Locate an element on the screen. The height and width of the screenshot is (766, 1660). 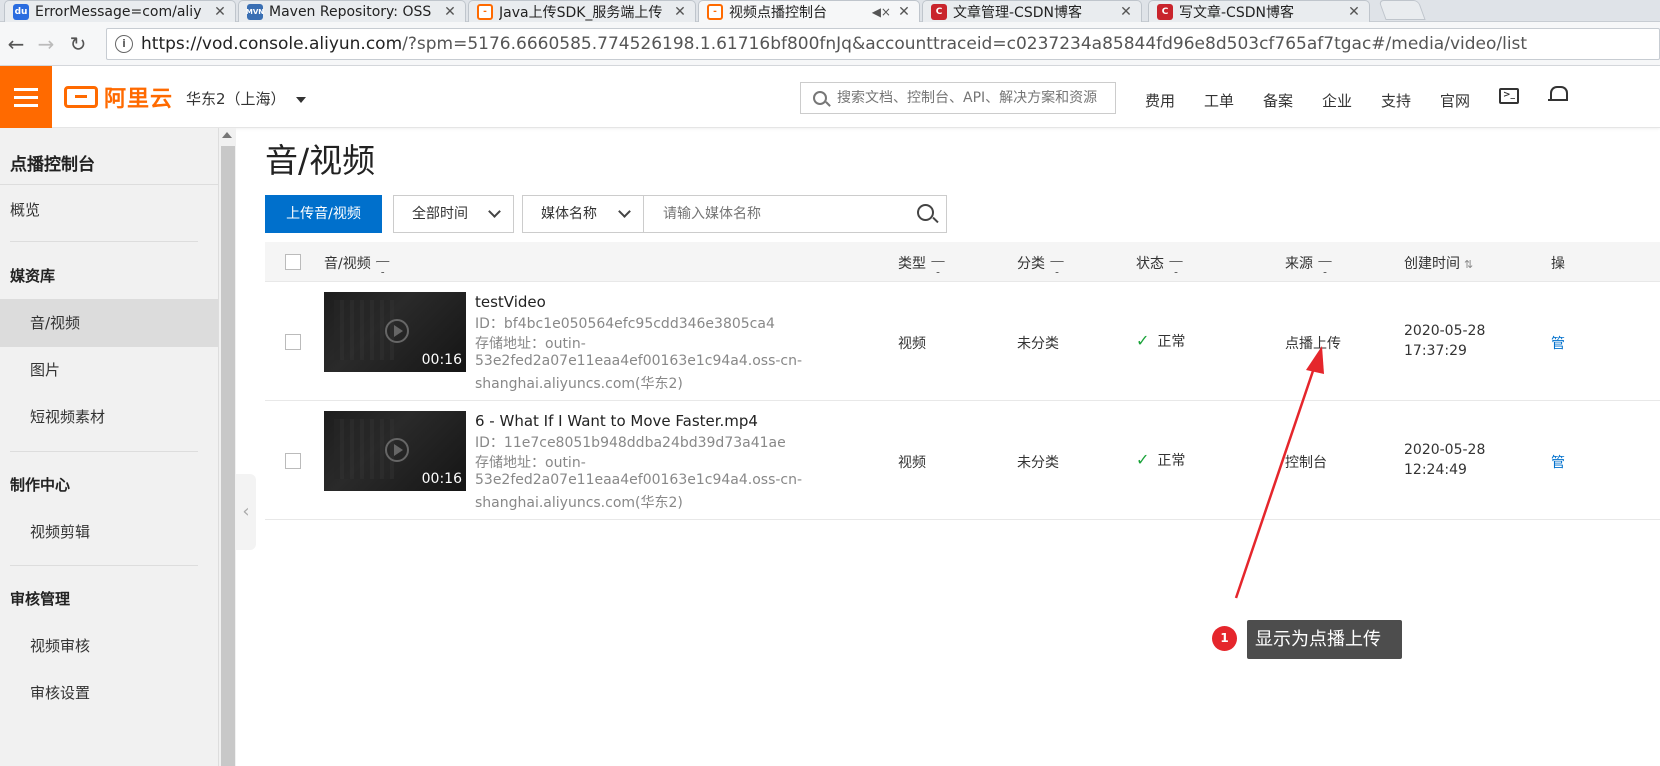
new-tab-button is located at coordinates (1402, 10).